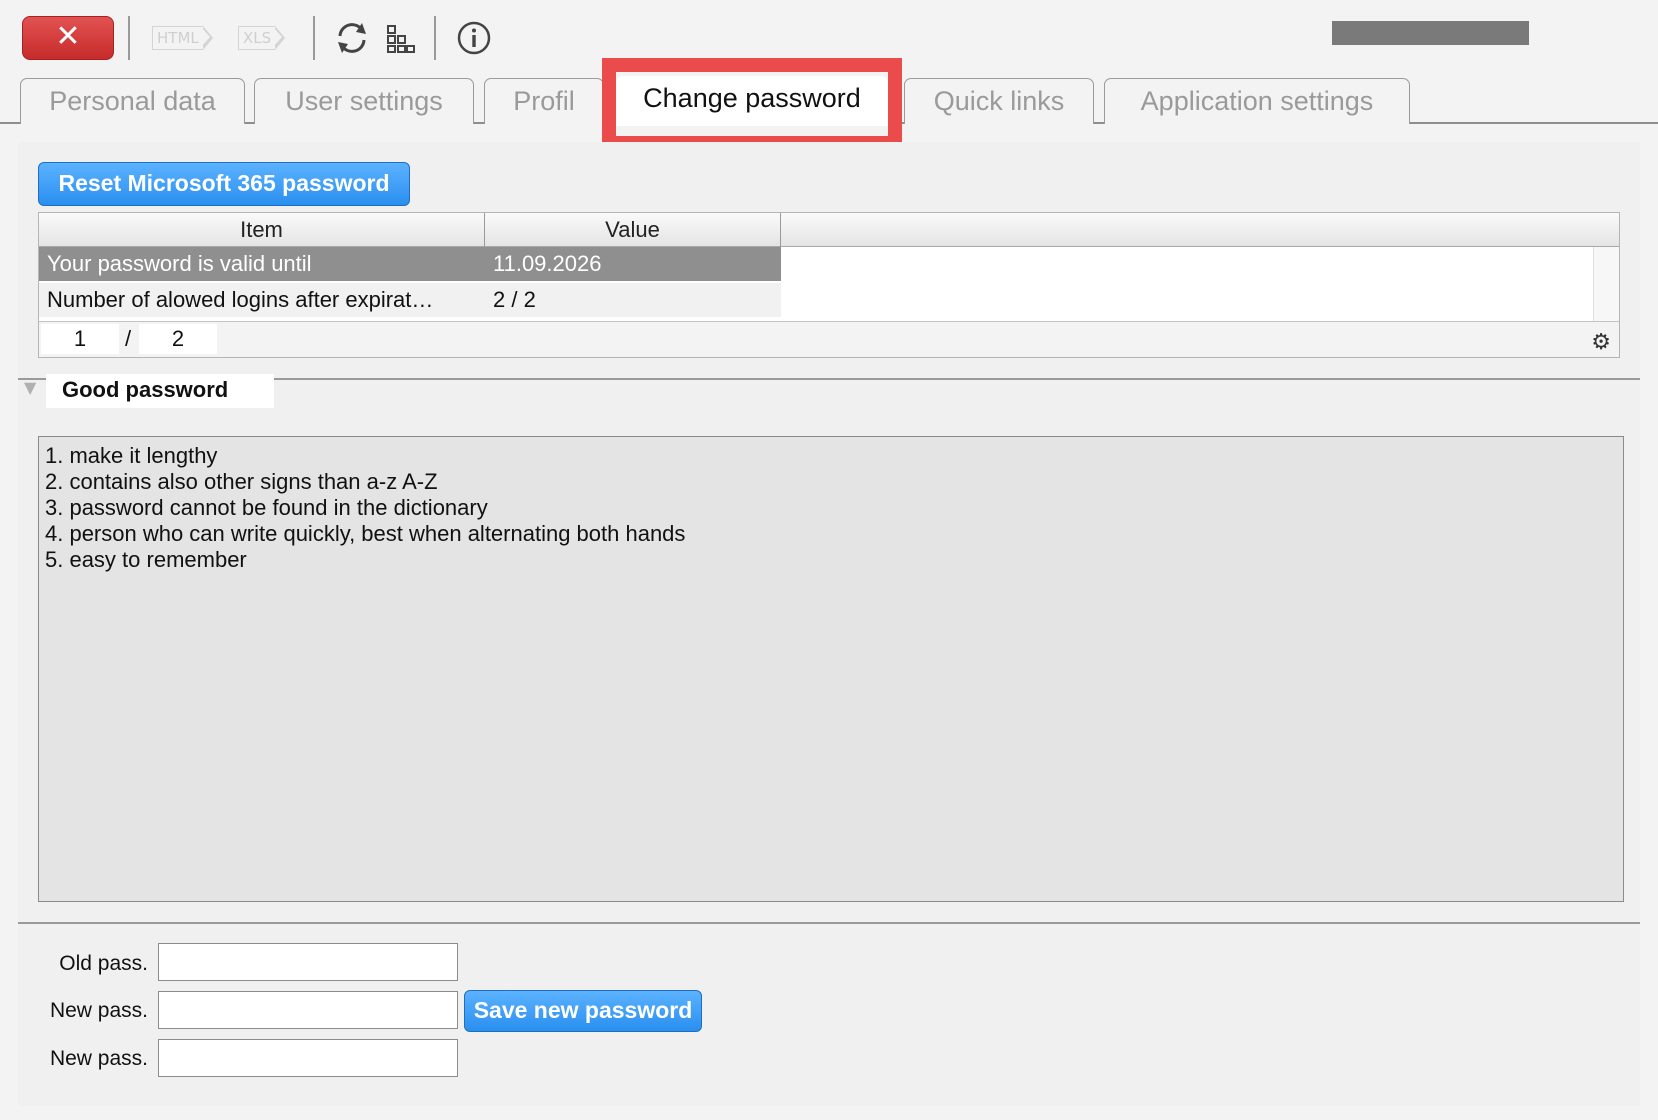  What do you see at coordinates (829, 923) in the screenshot?
I see `section-divider` at bounding box center [829, 923].